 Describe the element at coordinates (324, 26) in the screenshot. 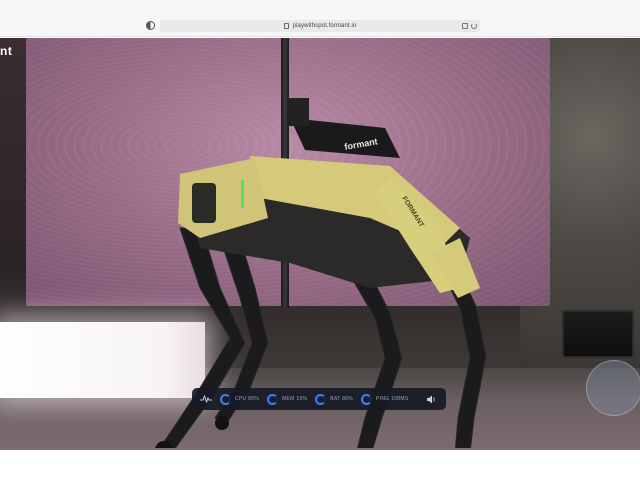

I see `url-text: playwithspot.formant.io` at that location.